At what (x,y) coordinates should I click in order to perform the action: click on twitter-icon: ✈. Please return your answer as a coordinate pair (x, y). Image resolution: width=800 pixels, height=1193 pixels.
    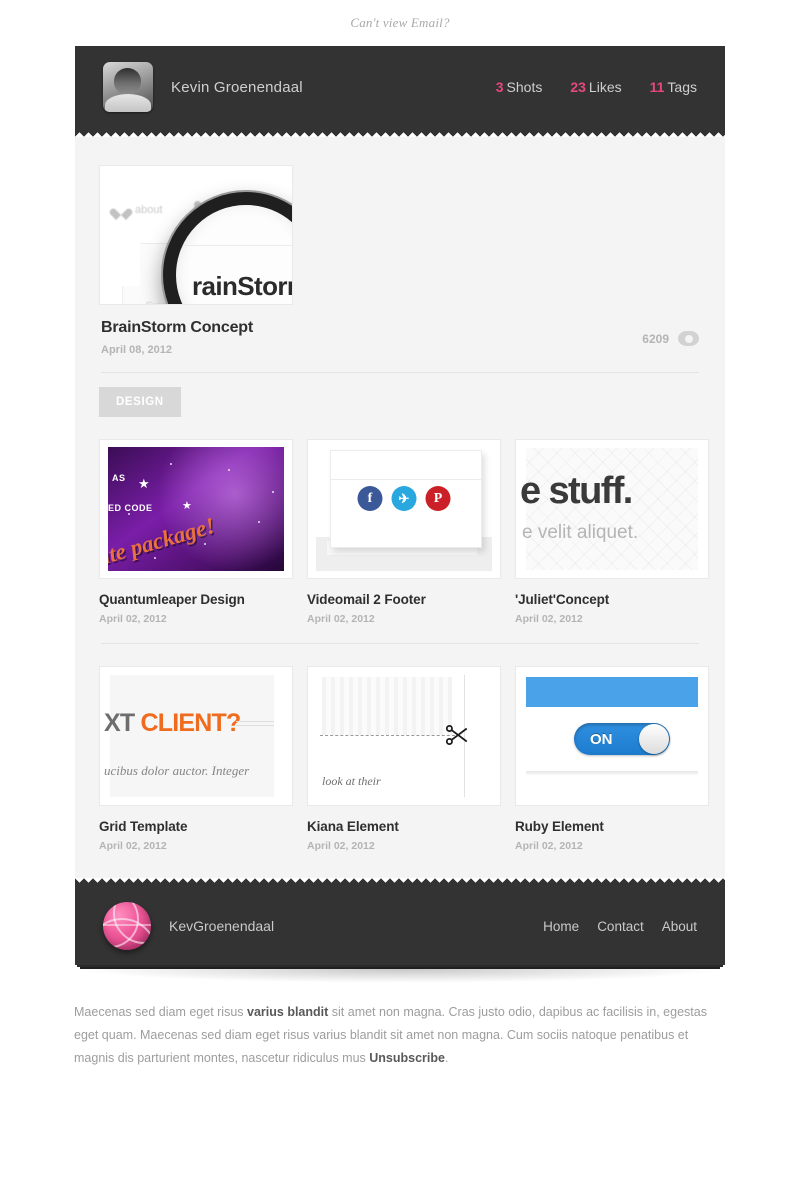
    Looking at the image, I should click on (404, 498).